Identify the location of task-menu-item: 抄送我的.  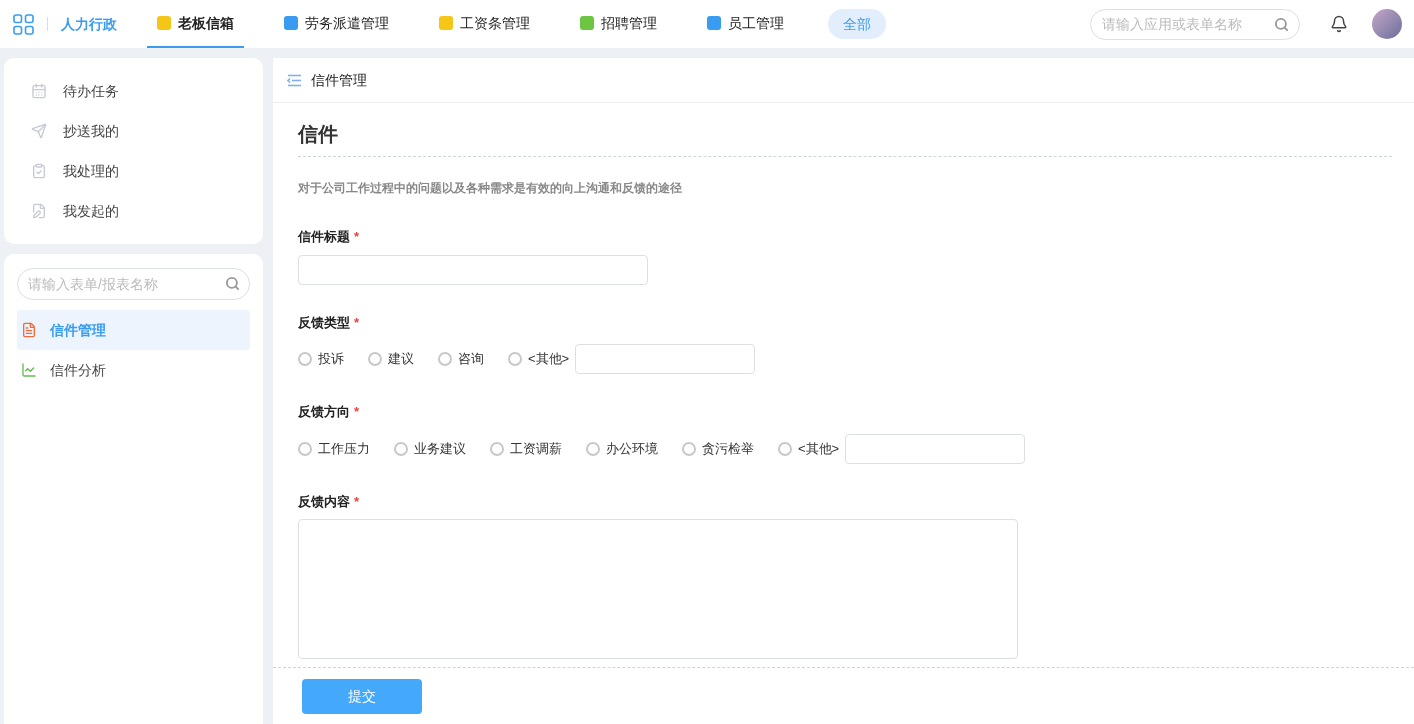
(133, 131).